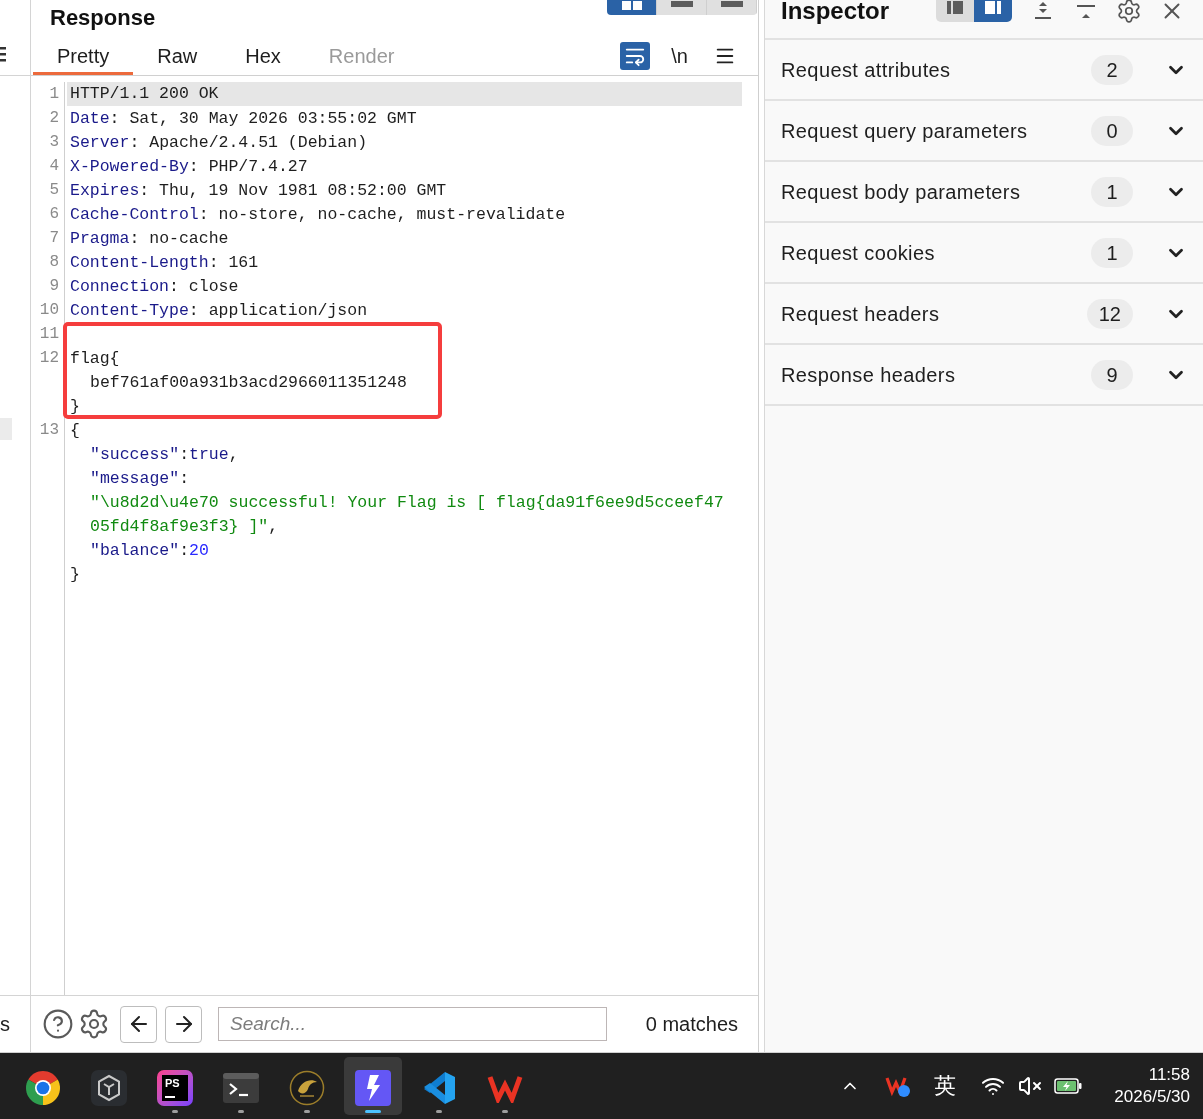  I want to click on line-number: 8, so click(54, 262).